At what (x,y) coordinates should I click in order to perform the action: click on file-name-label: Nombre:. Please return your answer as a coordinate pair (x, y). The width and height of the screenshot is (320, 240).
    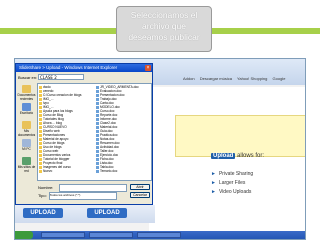
    Looking at the image, I should click on (46, 188).